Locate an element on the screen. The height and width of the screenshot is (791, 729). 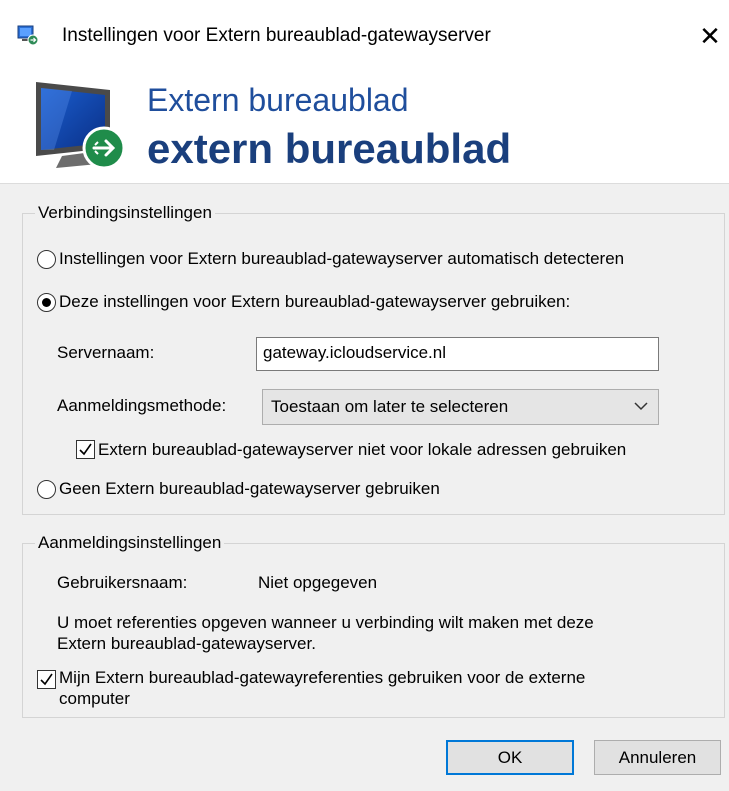
logon-method-label: Aanmeldingsmethode: is located at coordinates (142, 405).